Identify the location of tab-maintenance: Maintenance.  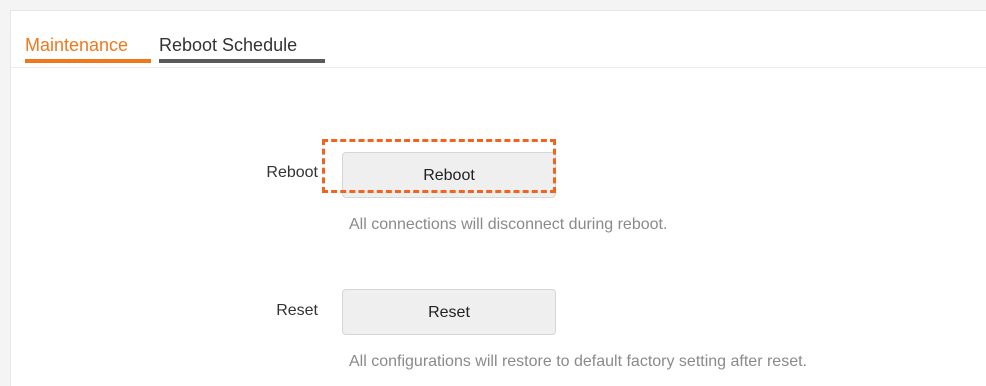
(88, 48).